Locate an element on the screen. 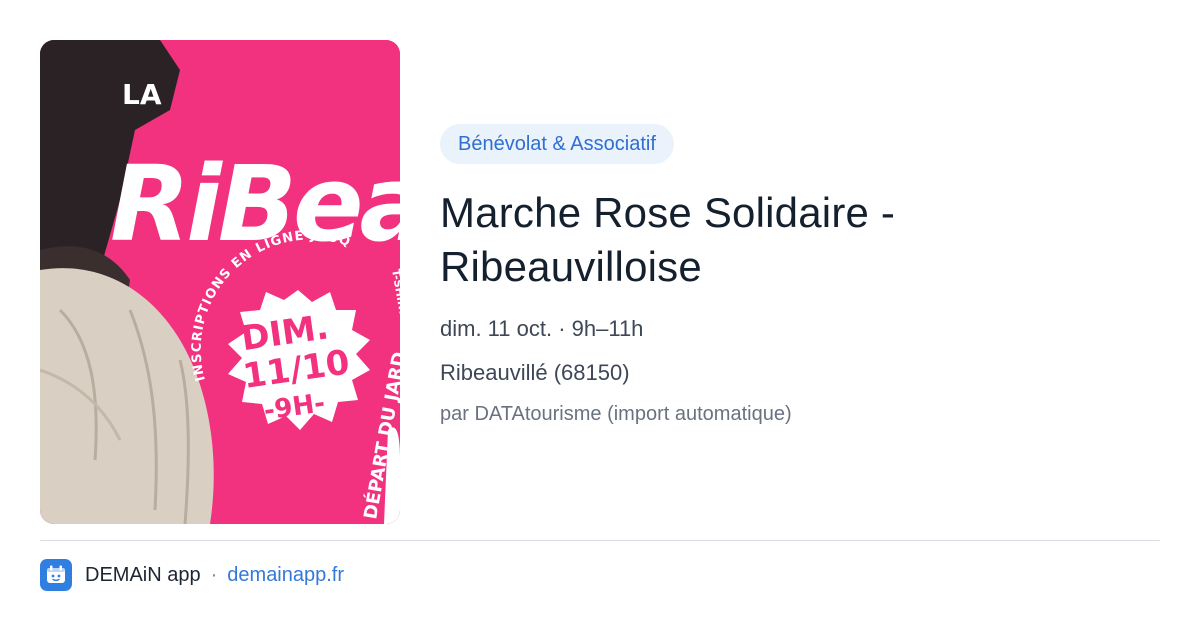  event-datetime: dim. 11 oct. · 9h–11h is located at coordinates (542, 328).